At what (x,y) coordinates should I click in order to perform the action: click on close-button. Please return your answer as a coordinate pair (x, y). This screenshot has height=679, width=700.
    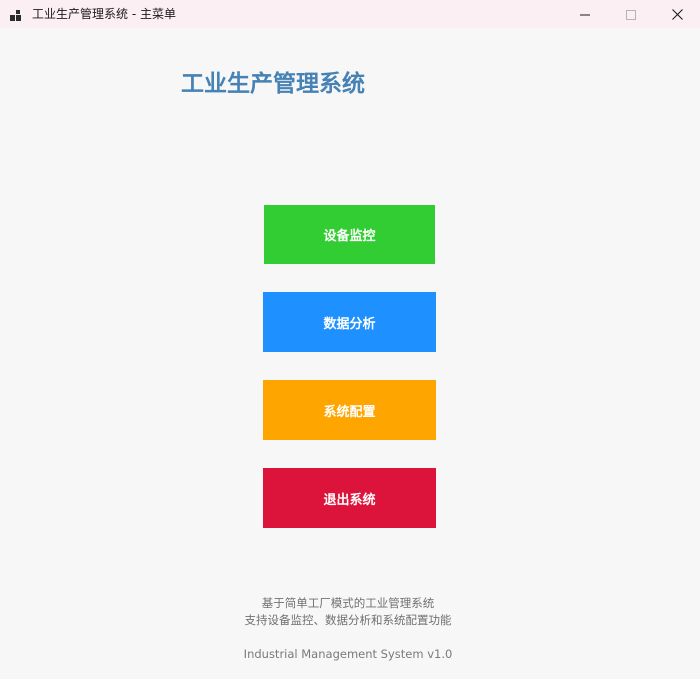
    Looking at the image, I should click on (677, 14).